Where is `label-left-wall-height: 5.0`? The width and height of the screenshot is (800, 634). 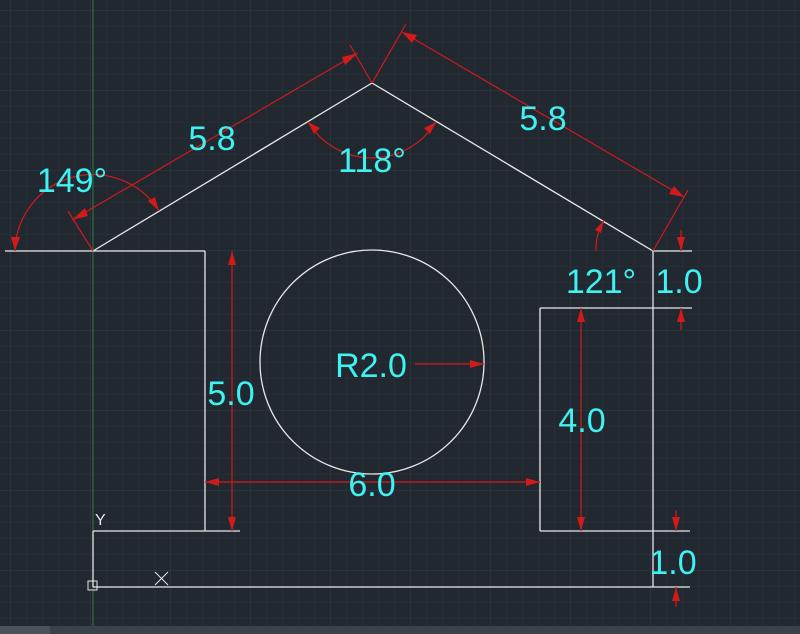 label-left-wall-height: 5.0 is located at coordinates (230, 394).